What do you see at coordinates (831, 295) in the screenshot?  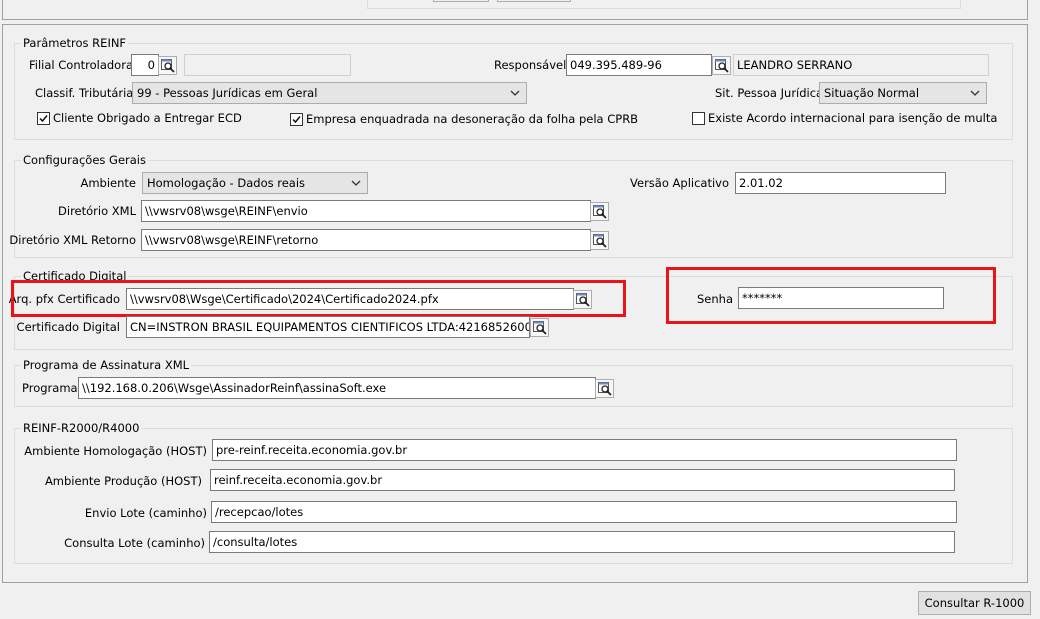 I see `highlight-senha` at bounding box center [831, 295].